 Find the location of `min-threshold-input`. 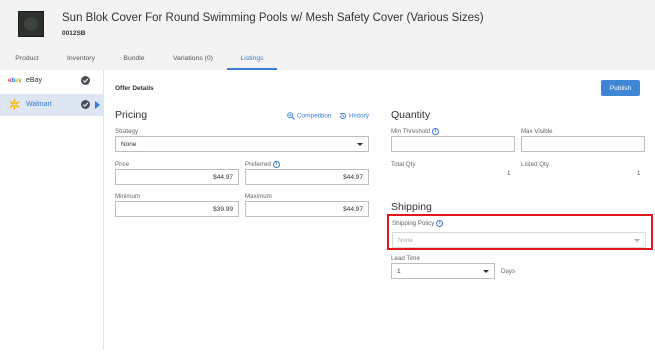

min-threshold-input is located at coordinates (453, 144).